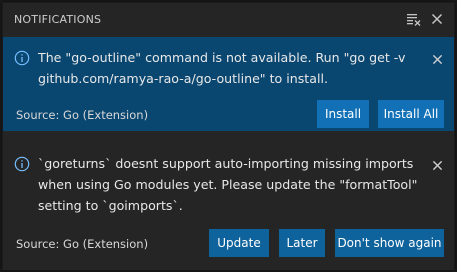 The width and height of the screenshot is (457, 272). What do you see at coordinates (228, 139) in the screenshot?
I see `divider` at bounding box center [228, 139].